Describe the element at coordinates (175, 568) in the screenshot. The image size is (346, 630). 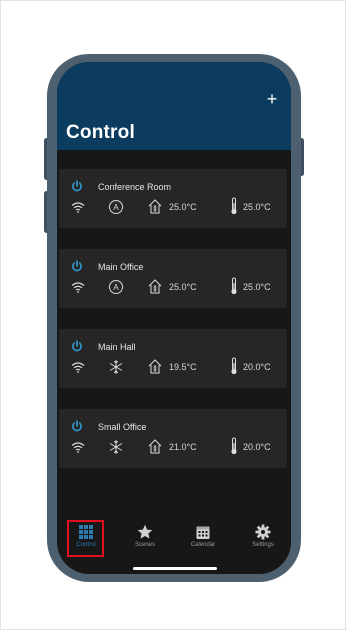
I see `home-indicator` at that location.